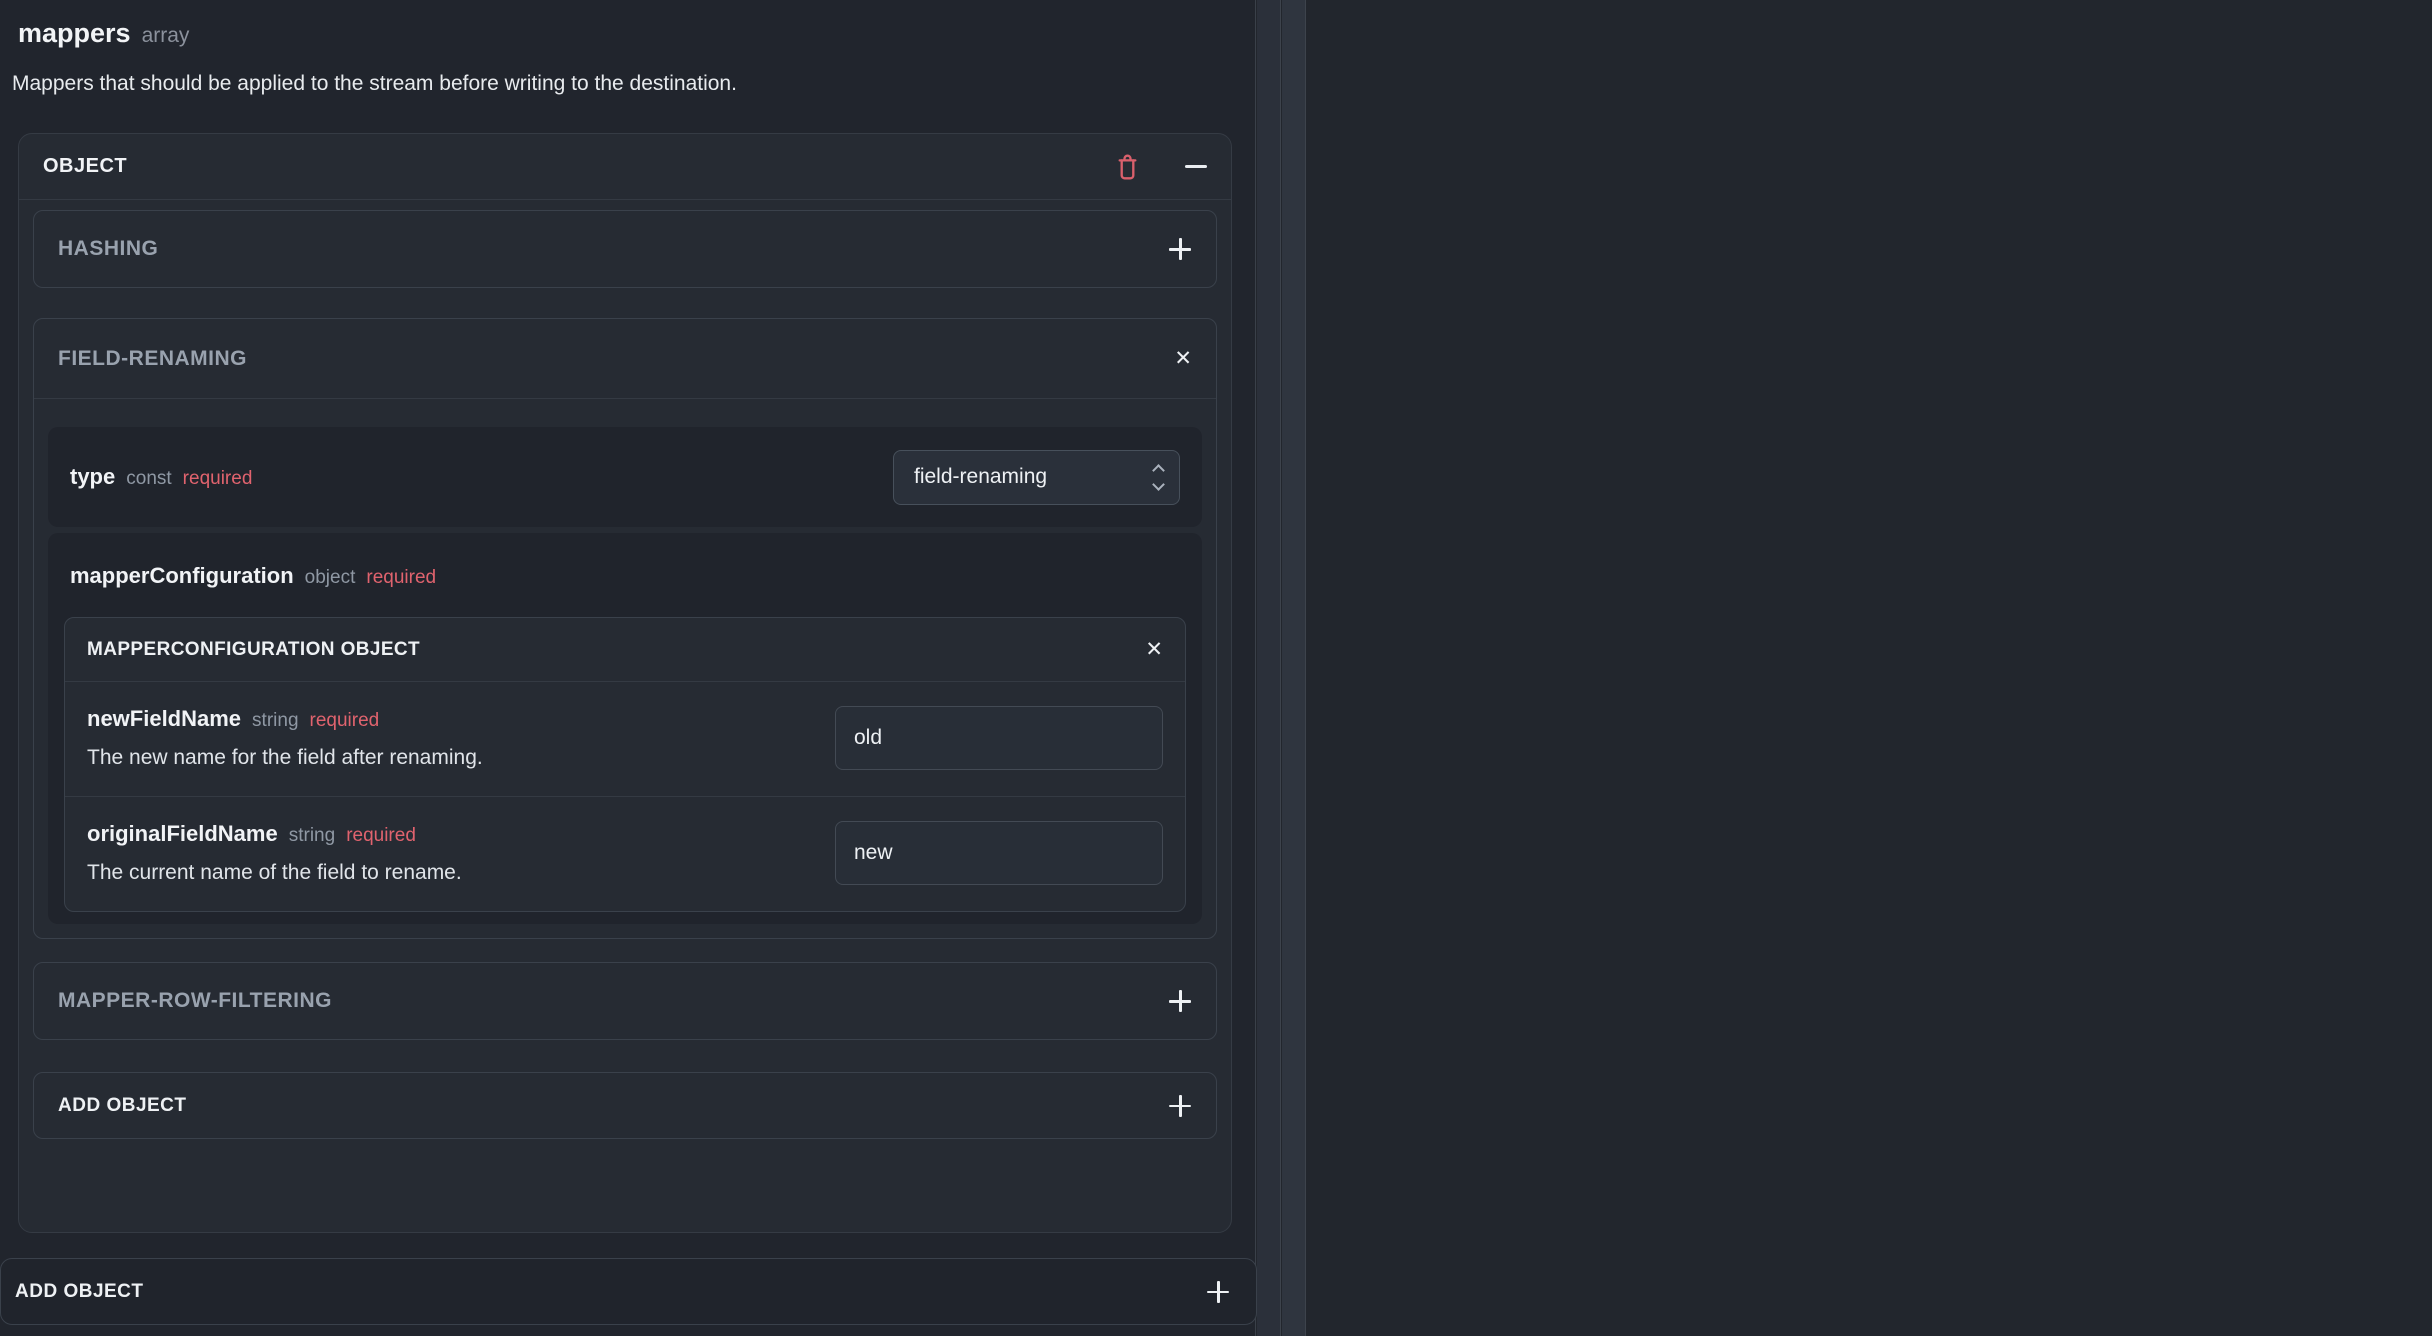 Image resolution: width=2432 pixels, height=1336 pixels. What do you see at coordinates (625, 1001) in the screenshot?
I see `section-mapper-row-filtering: MAPPER-ROW-FILTERING` at bounding box center [625, 1001].